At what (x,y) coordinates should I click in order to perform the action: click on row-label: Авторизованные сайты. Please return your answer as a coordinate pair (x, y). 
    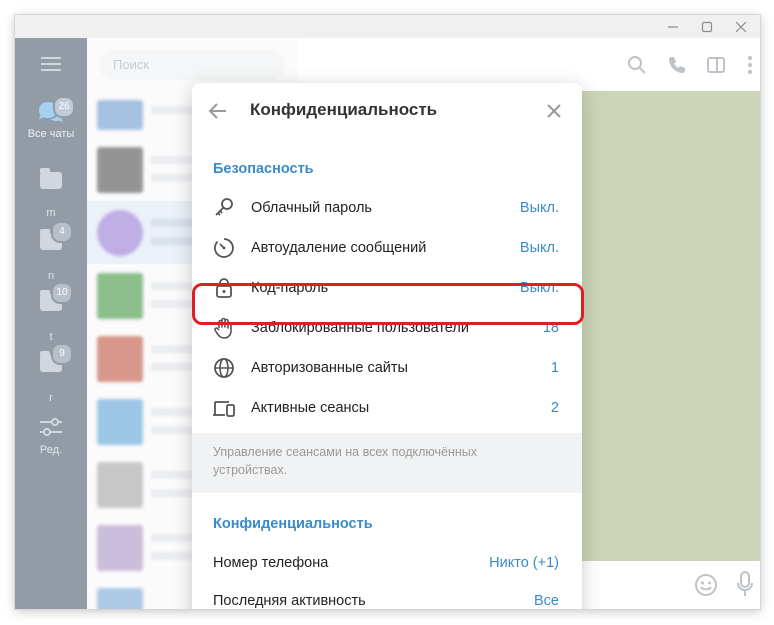
    Looking at the image, I should click on (329, 368).